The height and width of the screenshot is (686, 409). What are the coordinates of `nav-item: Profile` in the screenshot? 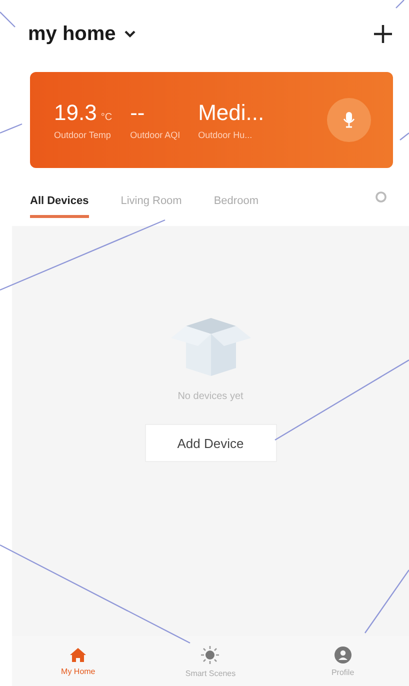 It's located at (343, 661).